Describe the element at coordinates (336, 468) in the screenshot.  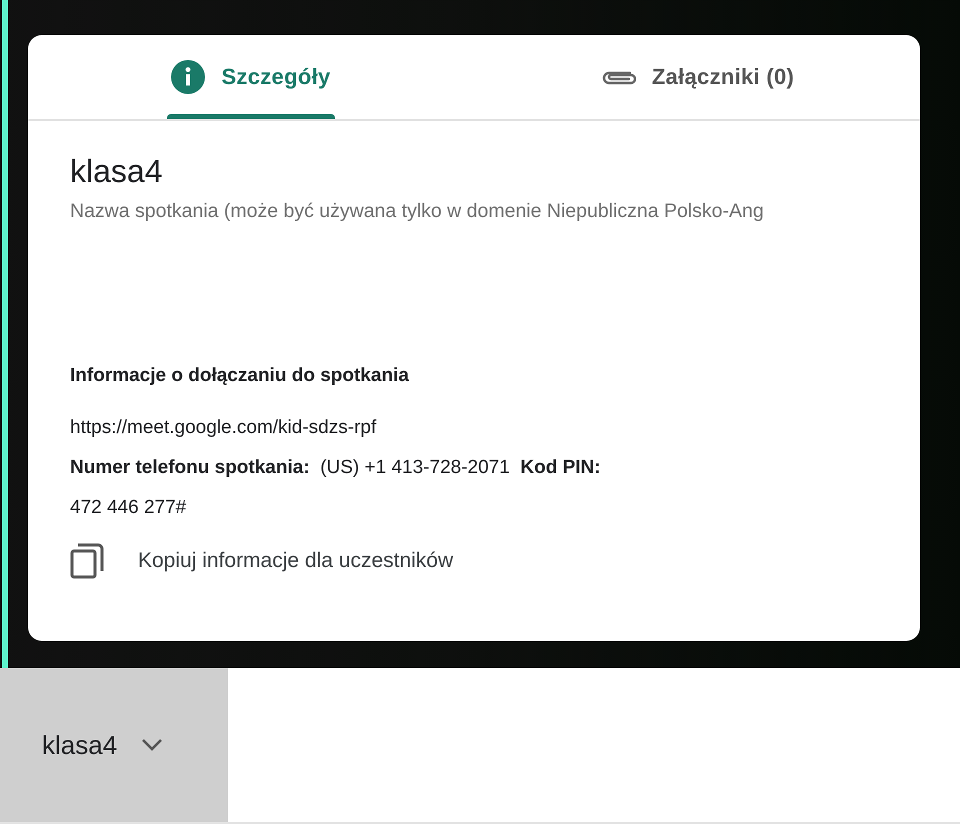
I see `phone-info: Numer telefonu spotkania: (US) +1 413-728-2071 Kod PIN:` at that location.